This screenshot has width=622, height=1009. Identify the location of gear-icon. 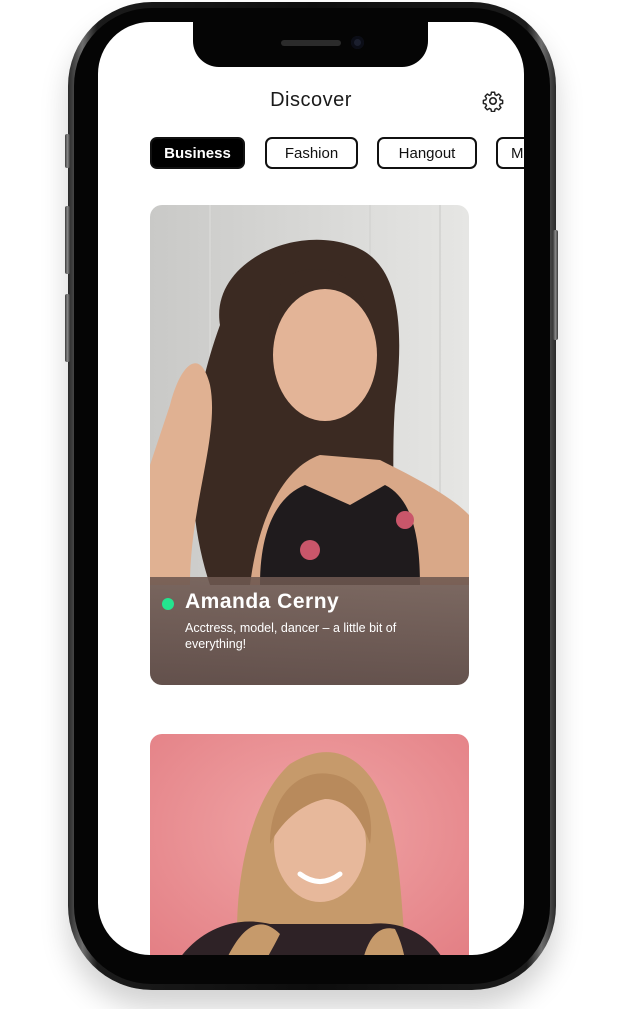
(493, 101).